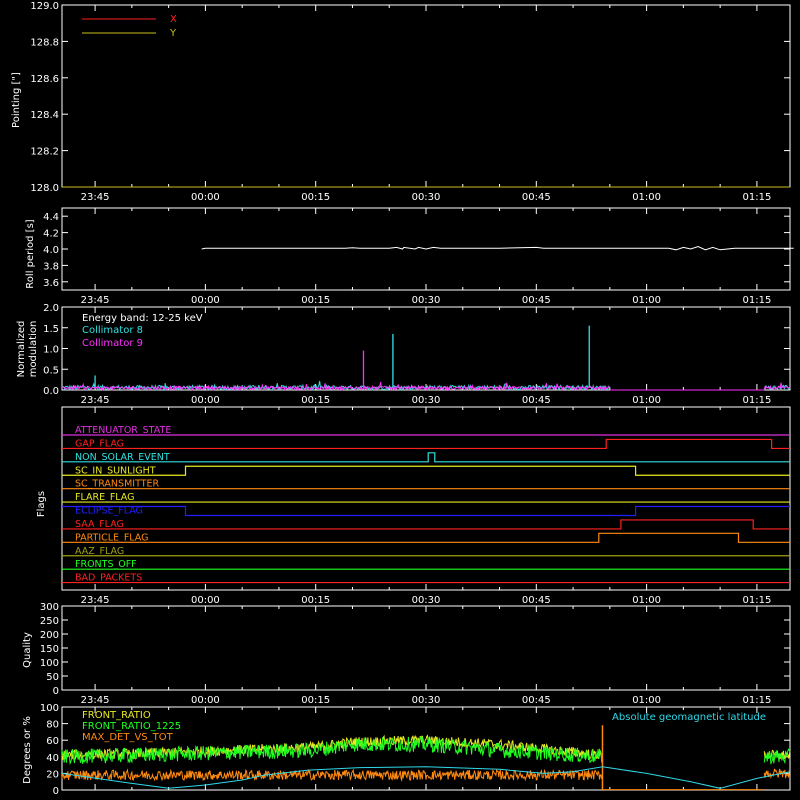 Image resolution: width=800 pixels, height=800 pixels. I want to click on y-tick-label: 128.2, so click(44, 152).